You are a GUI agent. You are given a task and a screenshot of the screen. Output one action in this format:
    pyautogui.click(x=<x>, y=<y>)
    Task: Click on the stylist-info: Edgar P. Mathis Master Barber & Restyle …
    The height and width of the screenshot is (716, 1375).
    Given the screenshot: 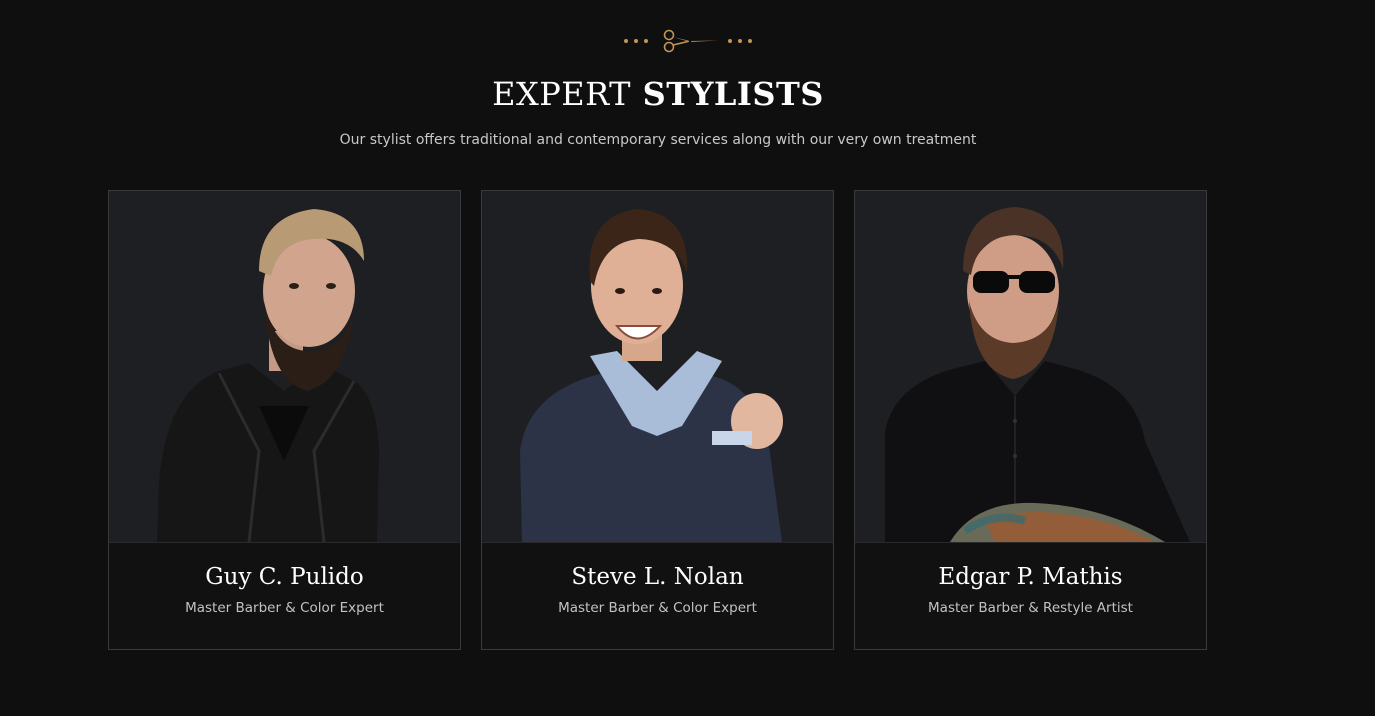 What is the action you would take?
    pyautogui.click(x=1030, y=595)
    